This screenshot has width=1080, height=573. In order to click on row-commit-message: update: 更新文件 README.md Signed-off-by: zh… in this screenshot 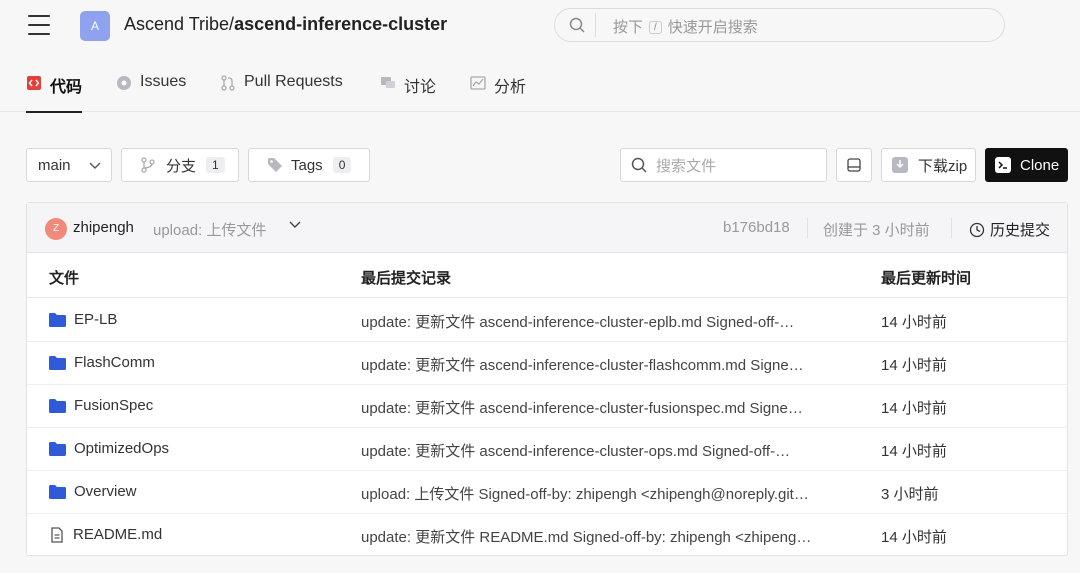, I will do `click(601, 536)`.